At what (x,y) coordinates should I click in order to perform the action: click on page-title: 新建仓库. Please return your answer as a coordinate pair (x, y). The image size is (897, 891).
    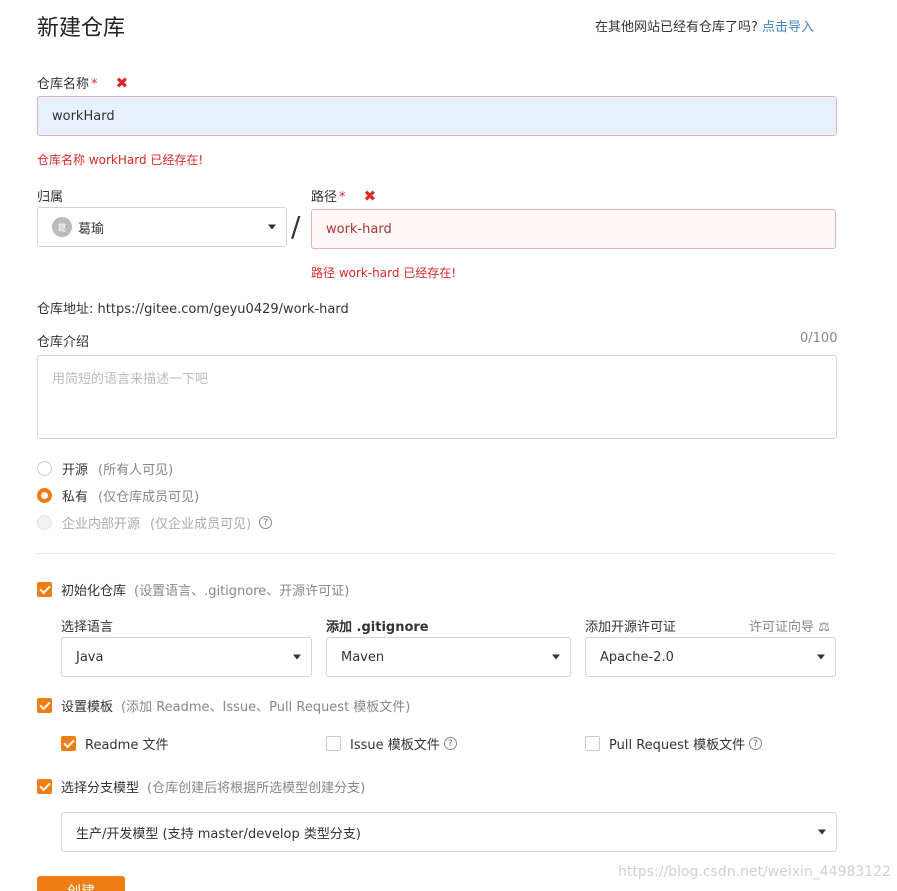
    Looking at the image, I should click on (81, 28).